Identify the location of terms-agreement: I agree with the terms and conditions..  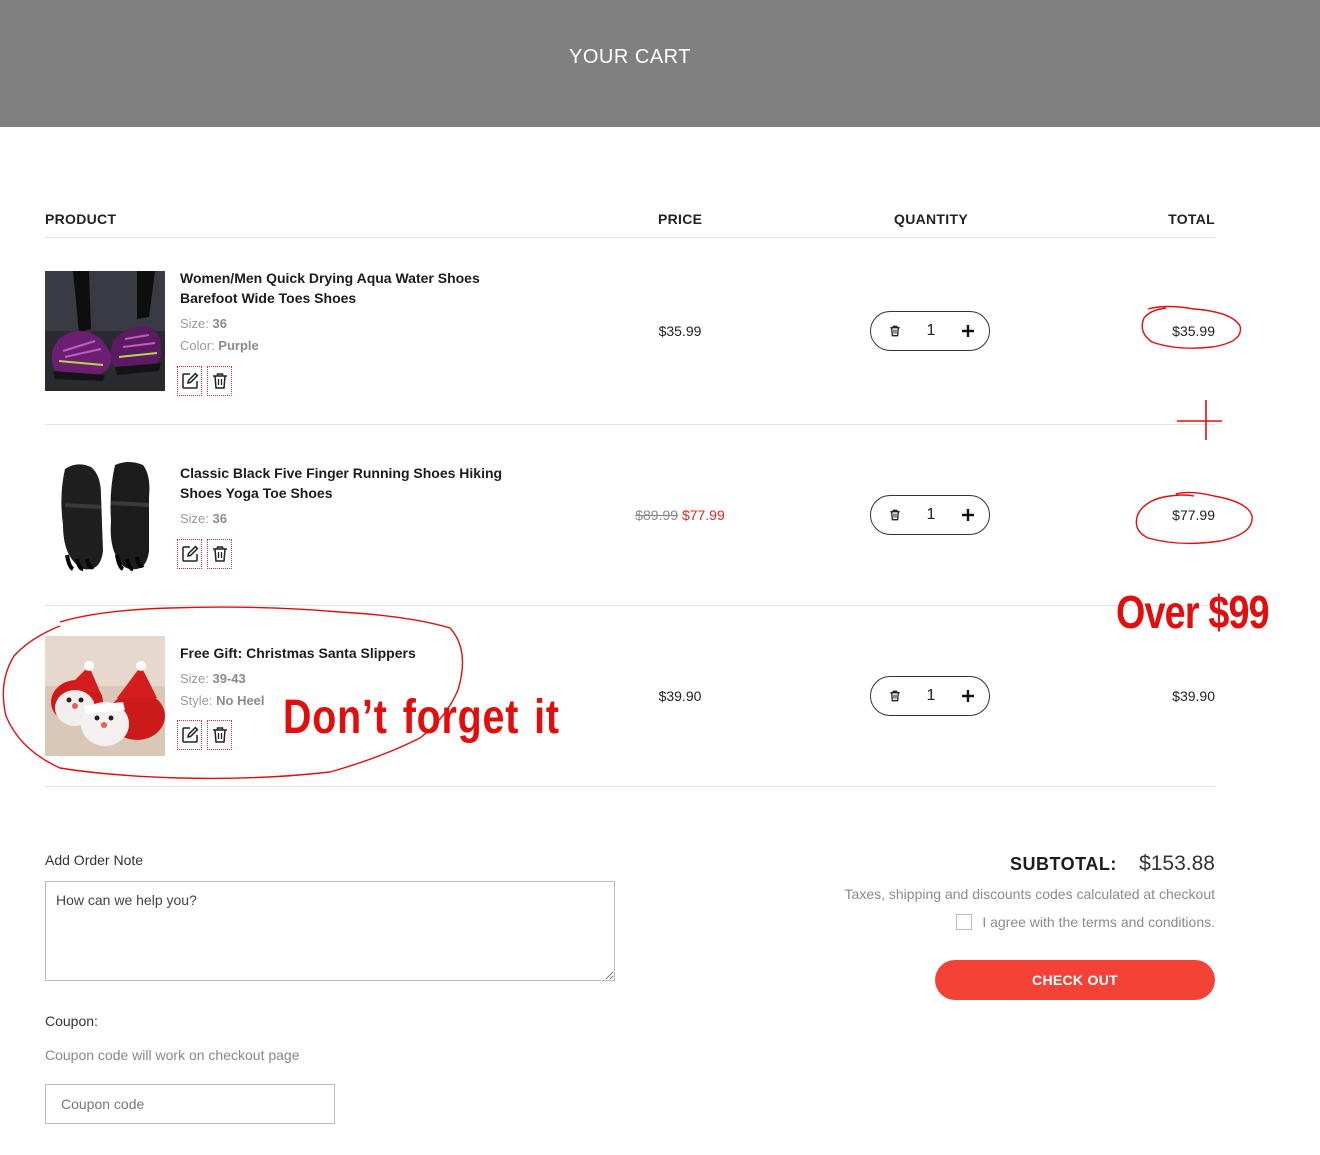
(1085, 922).